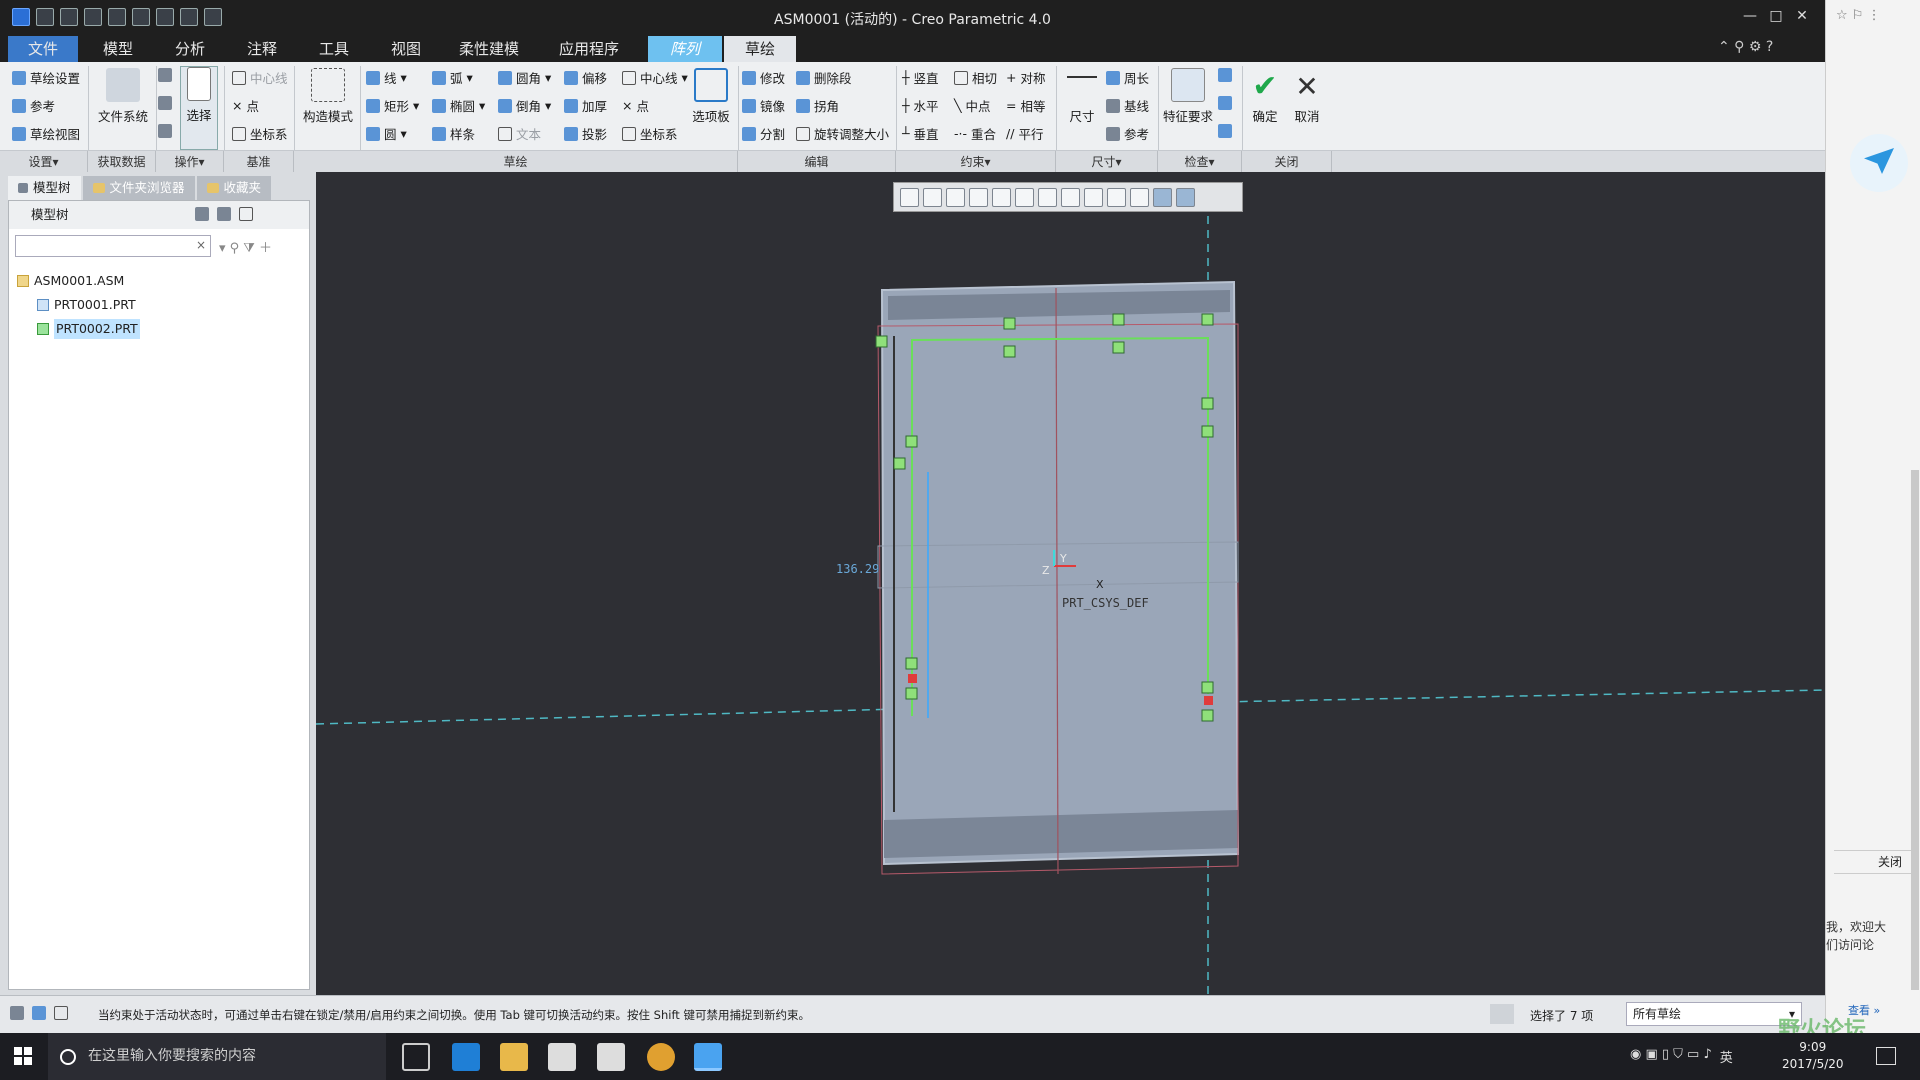  What do you see at coordinates (1116, 197) in the screenshot?
I see `spin-center-icon` at bounding box center [1116, 197].